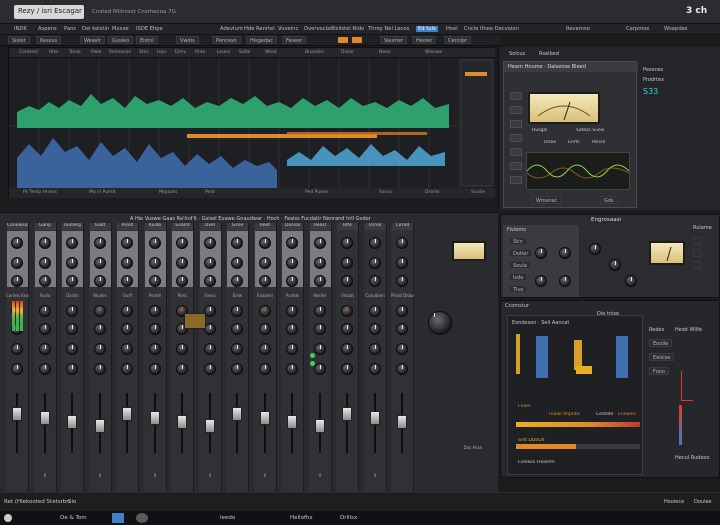 Image resolution: width=720 pixels, height=525 pixels. What do you see at coordinates (226, 40) in the screenshot?
I see `toolbar-button: Penceso` at bounding box center [226, 40].